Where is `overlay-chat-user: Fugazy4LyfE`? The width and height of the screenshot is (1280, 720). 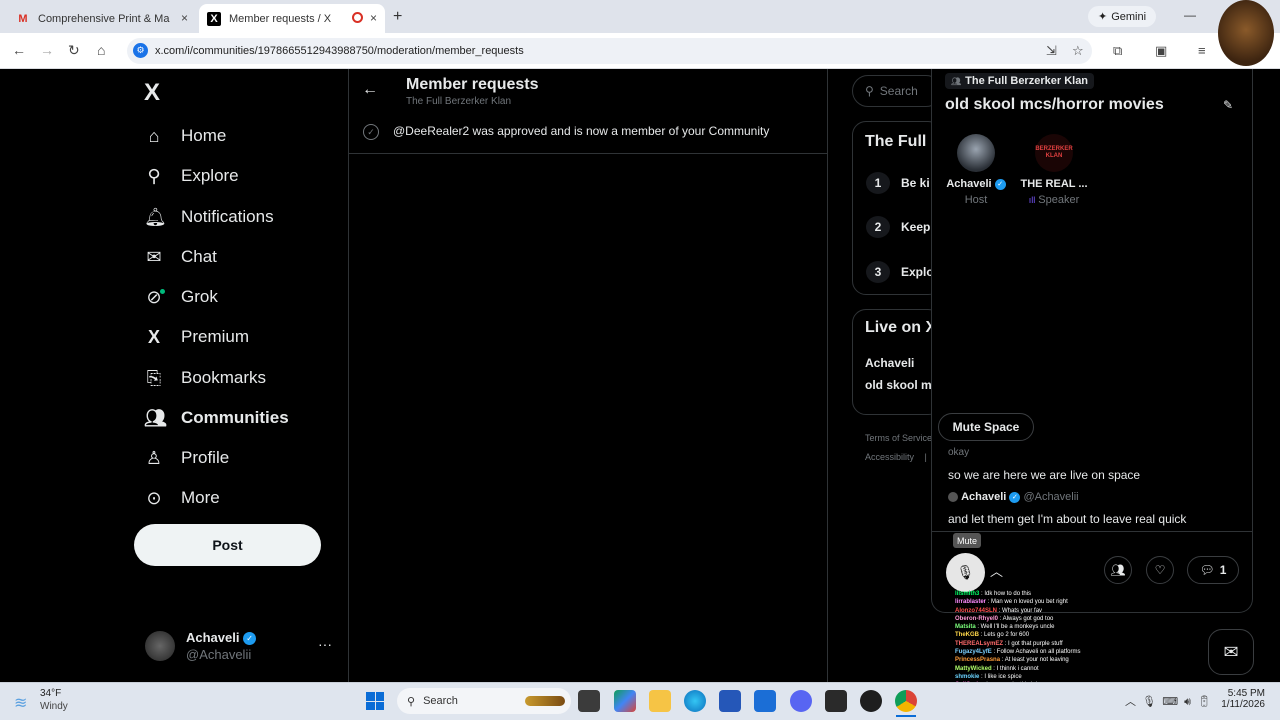 overlay-chat-user: Fugazy4LyfE is located at coordinates (973, 652).